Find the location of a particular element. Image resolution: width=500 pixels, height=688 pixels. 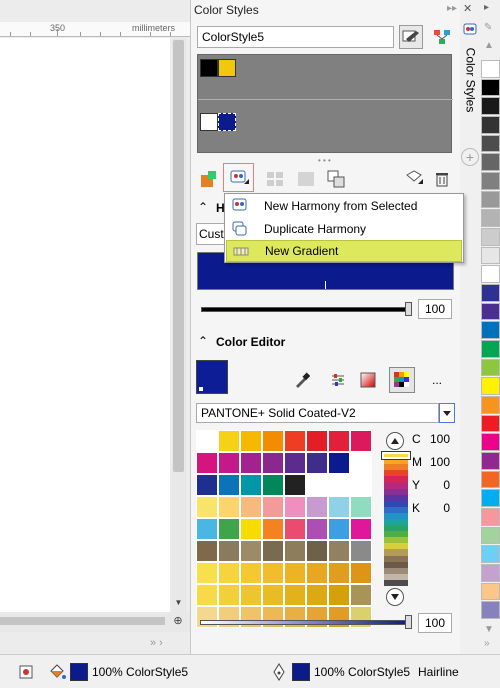

slider-handle is located at coordinates (408, 309).